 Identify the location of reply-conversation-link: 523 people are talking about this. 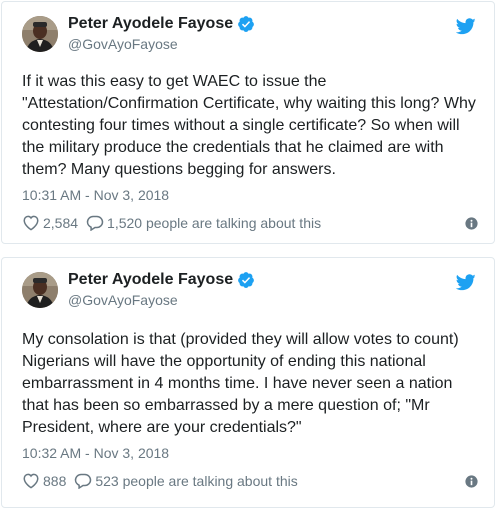
(186, 481).